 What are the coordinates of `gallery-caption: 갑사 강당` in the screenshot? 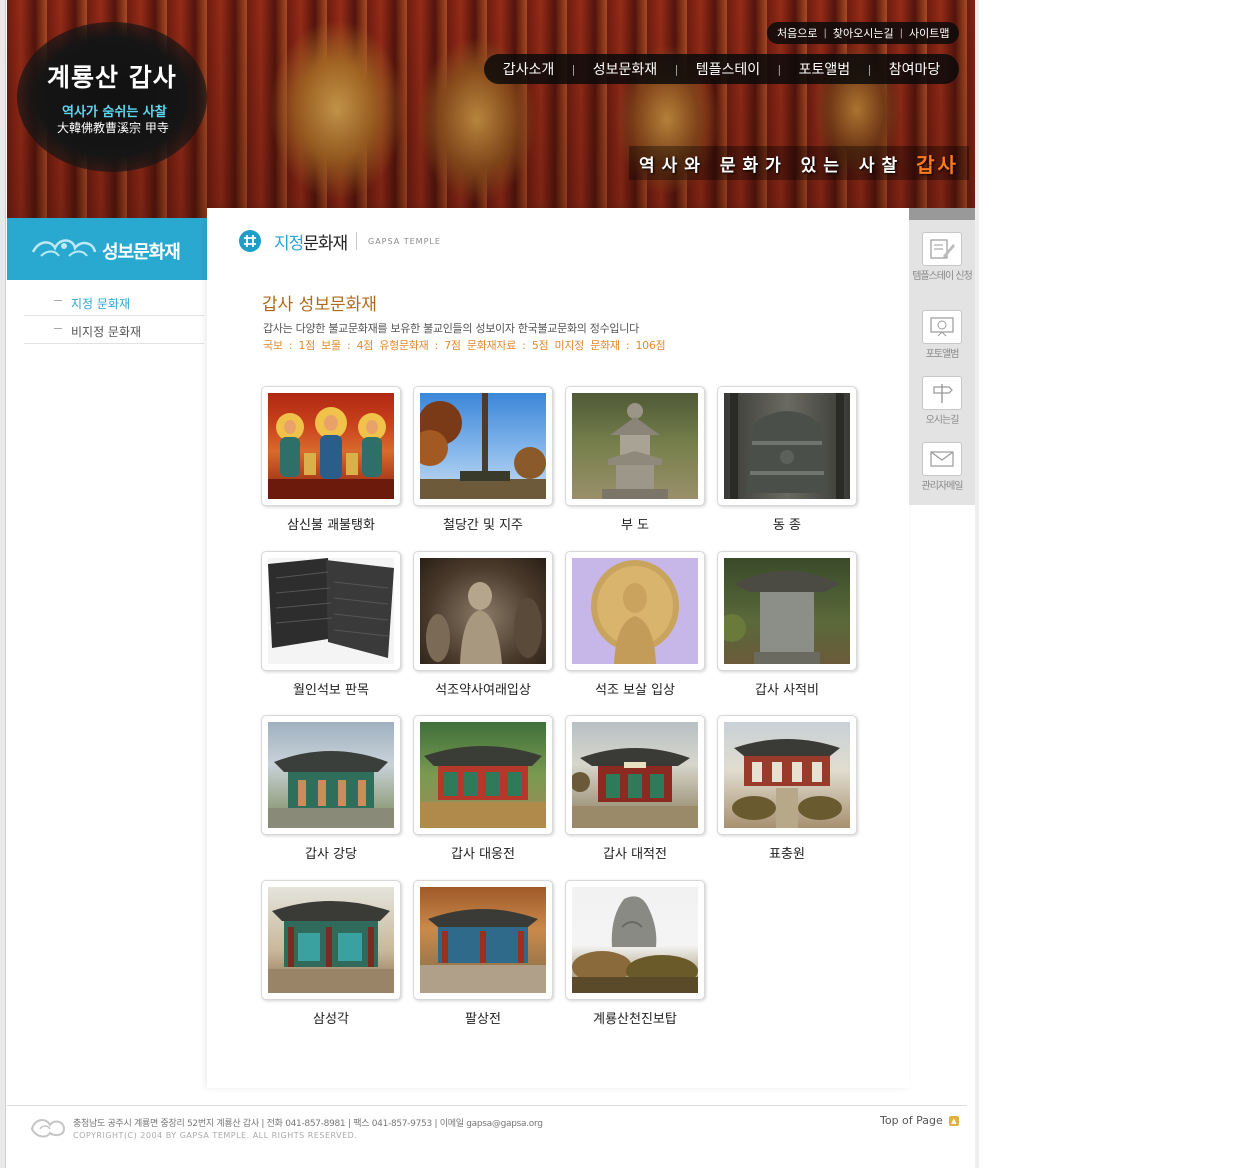 It's located at (331, 852).